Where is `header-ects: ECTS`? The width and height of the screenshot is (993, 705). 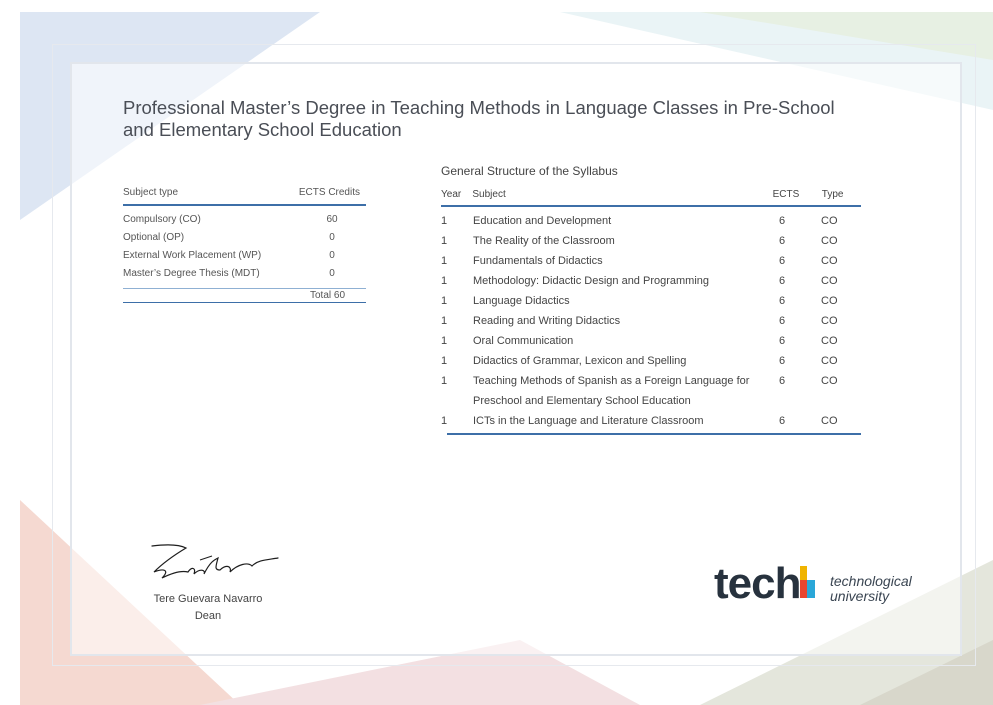
header-ects: ECTS is located at coordinates (786, 194).